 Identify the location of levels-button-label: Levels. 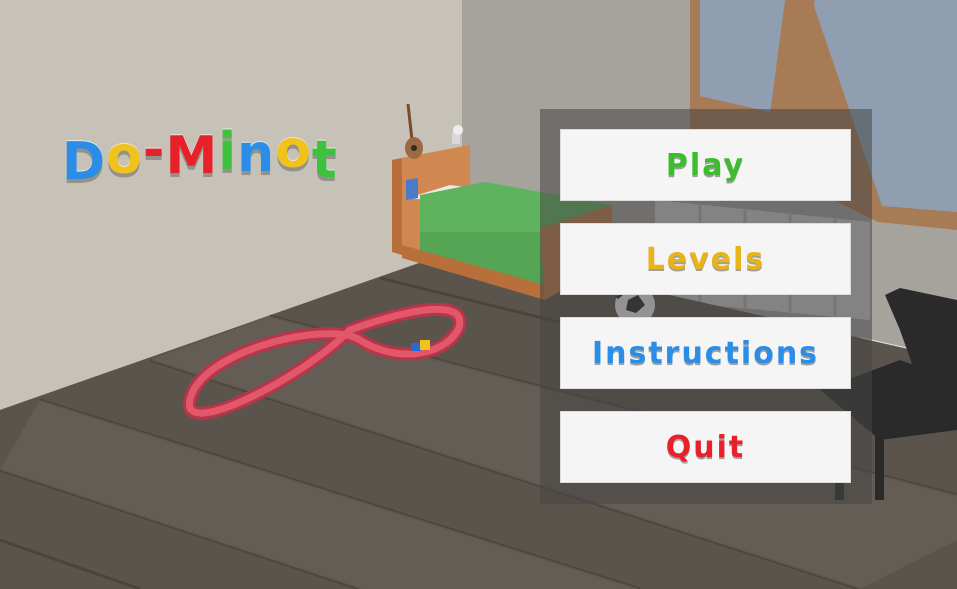
(705, 259).